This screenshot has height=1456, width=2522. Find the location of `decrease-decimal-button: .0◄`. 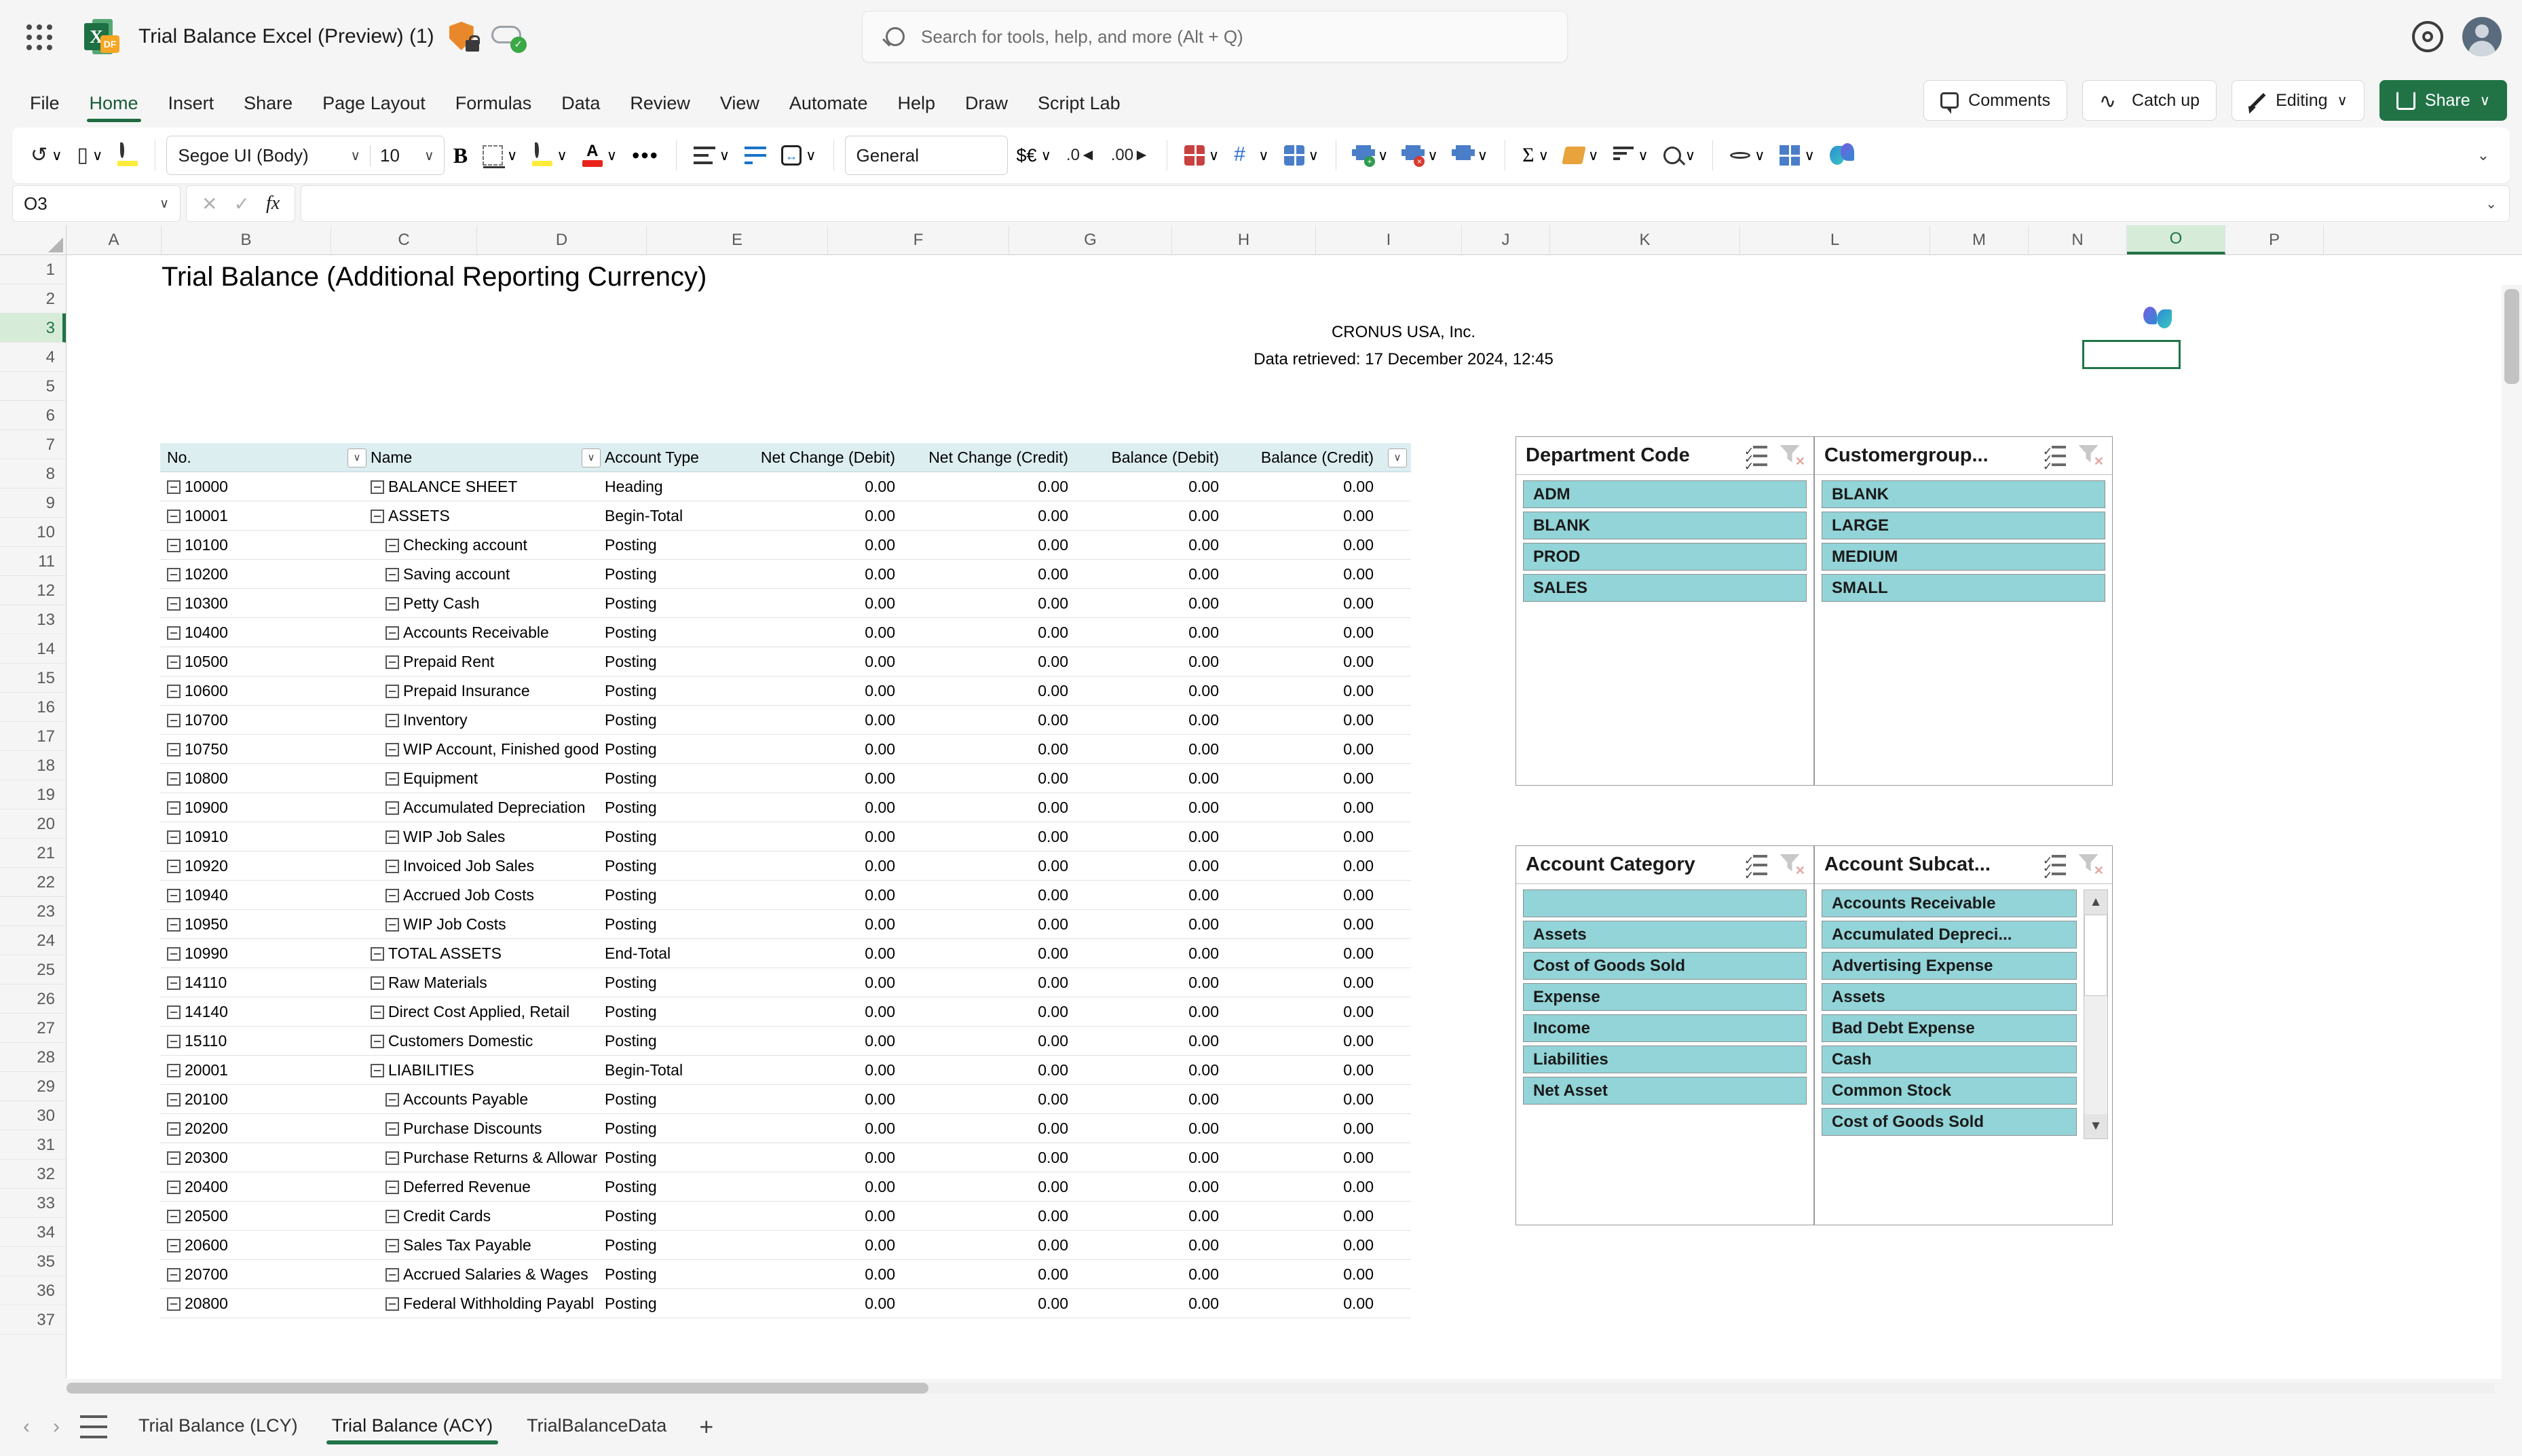

decrease-decimal-button: .0◄ is located at coordinates (1081, 155).